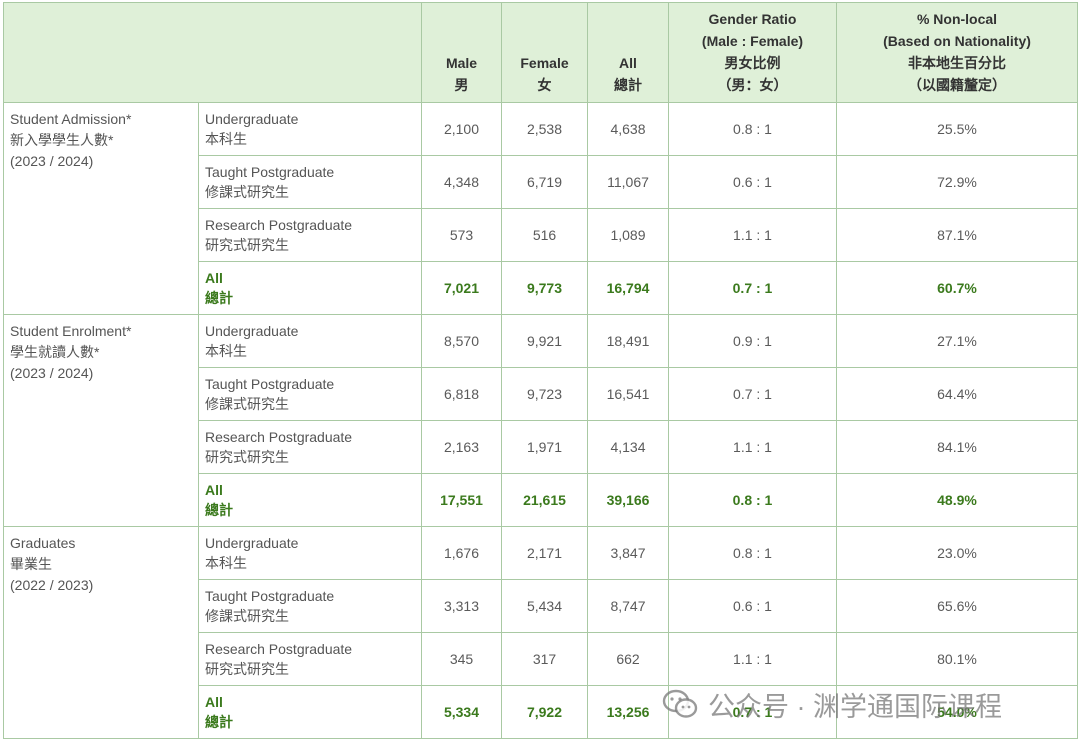  What do you see at coordinates (957, 394) in the screenshot?
I see `non-local-percent: 64.4%` at bounding box center [957, 394].